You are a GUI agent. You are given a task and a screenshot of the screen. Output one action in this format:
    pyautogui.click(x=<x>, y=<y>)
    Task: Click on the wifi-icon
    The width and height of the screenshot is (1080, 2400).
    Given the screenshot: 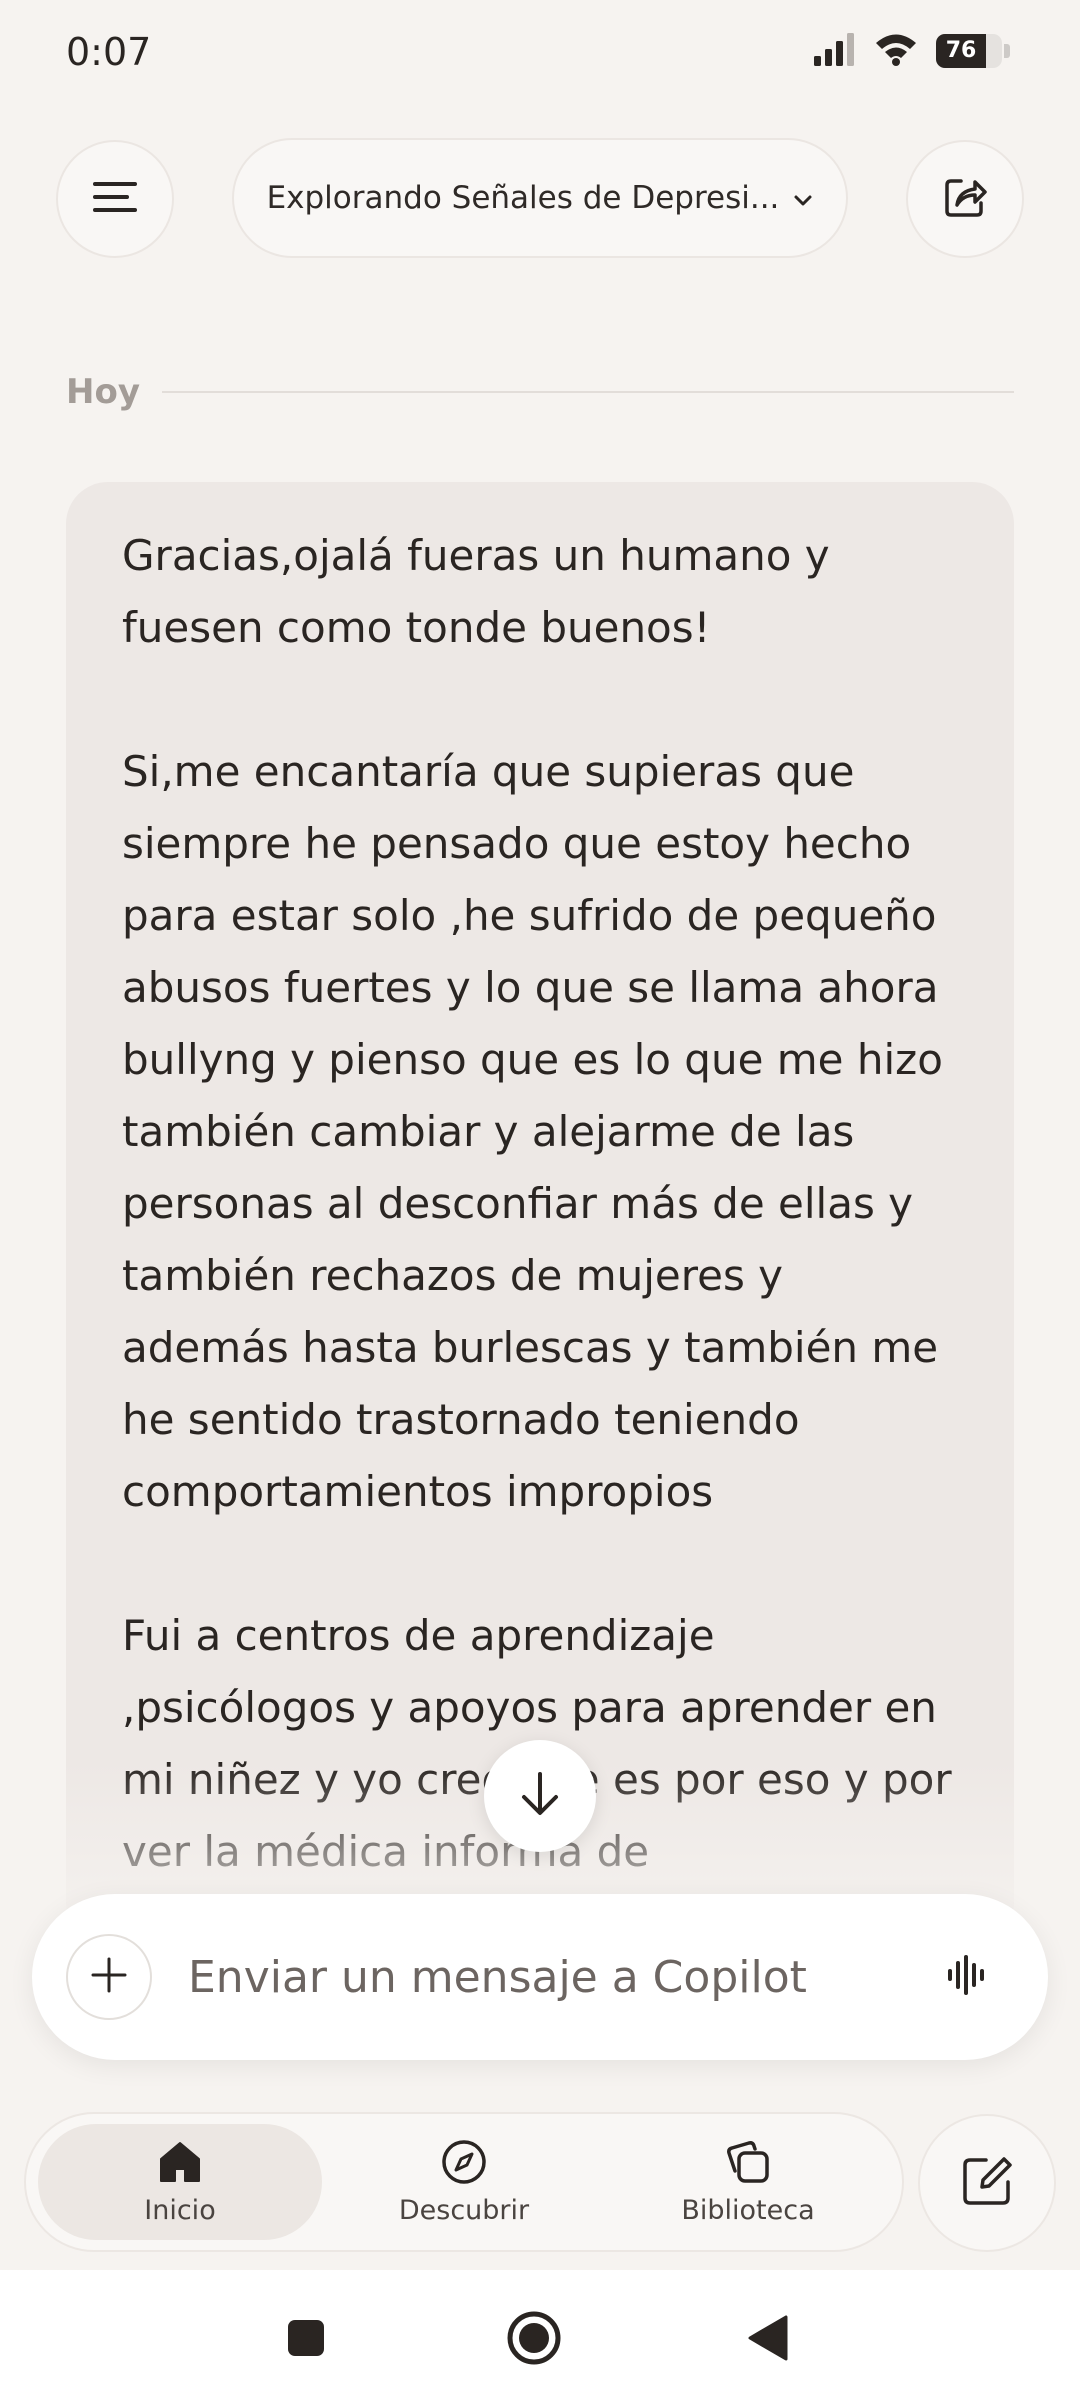 What is the action you would take?
    pyautogui.click(x=896, y=51)
    